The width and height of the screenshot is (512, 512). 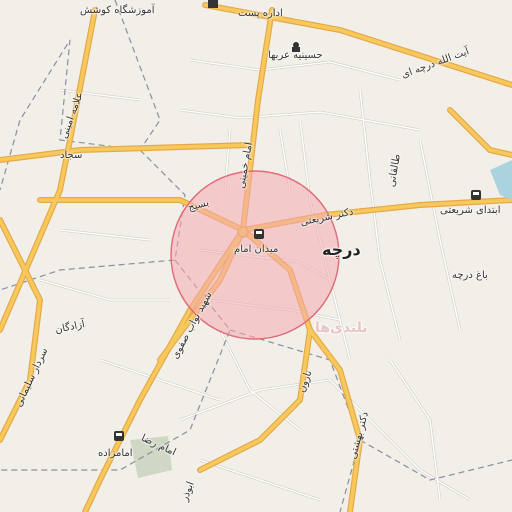 I want to click on place-label-bolandiha: بلندی‌ها, so click(x=341, y=328).